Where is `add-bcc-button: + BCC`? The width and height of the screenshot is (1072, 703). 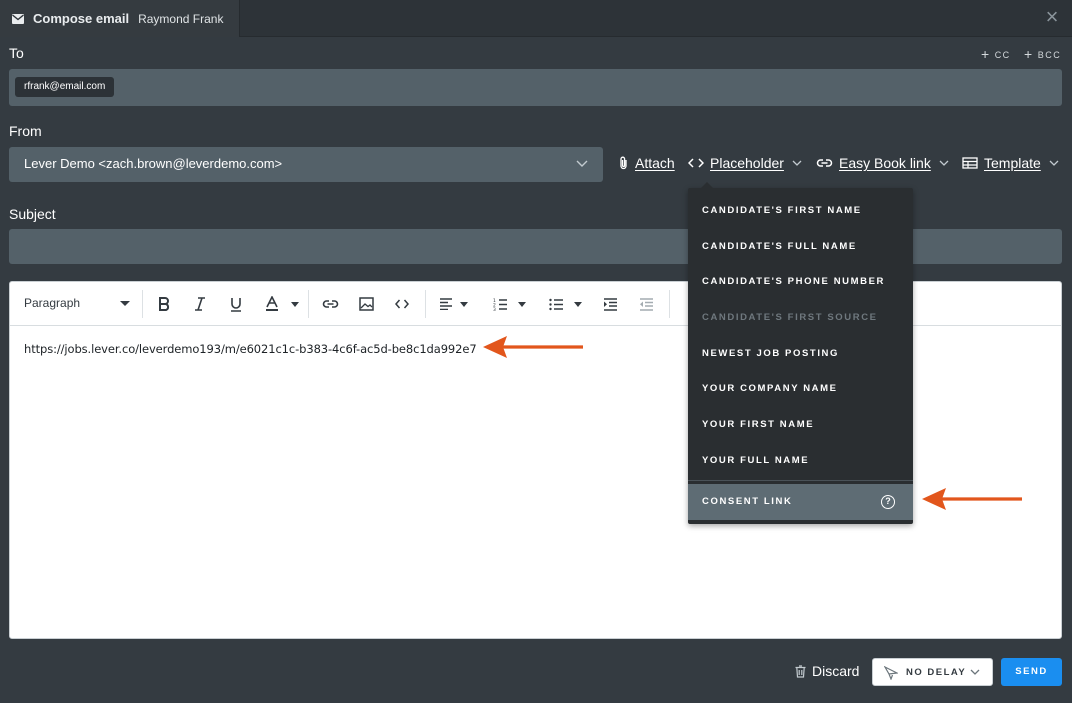 add-bcc-button: + BCC is located at coordinates (1042, 54).